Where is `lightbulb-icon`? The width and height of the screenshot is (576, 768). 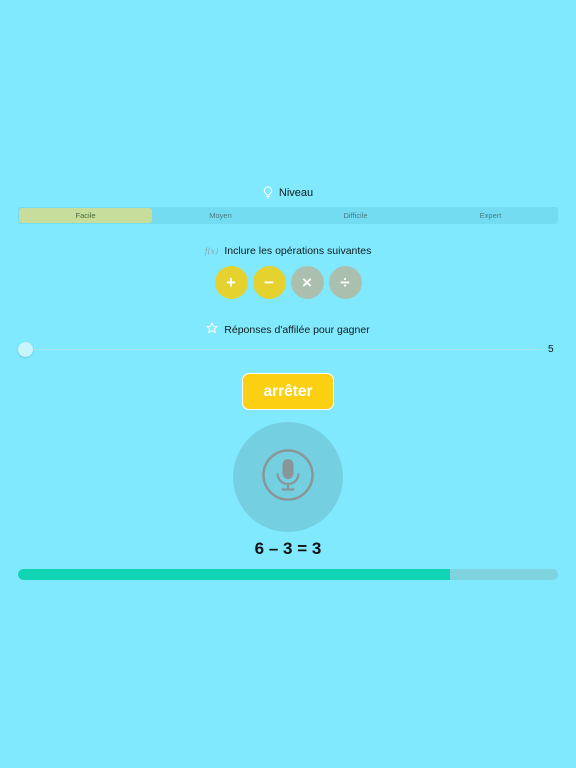
lightbulb-icon is located at coordinates (268, 192).